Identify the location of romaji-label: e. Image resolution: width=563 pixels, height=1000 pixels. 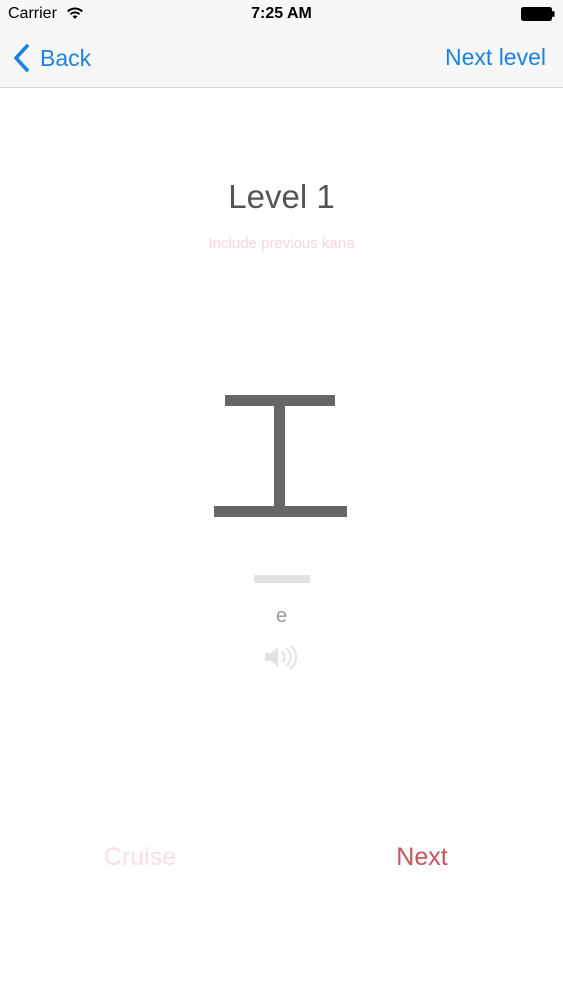
(281, 616).